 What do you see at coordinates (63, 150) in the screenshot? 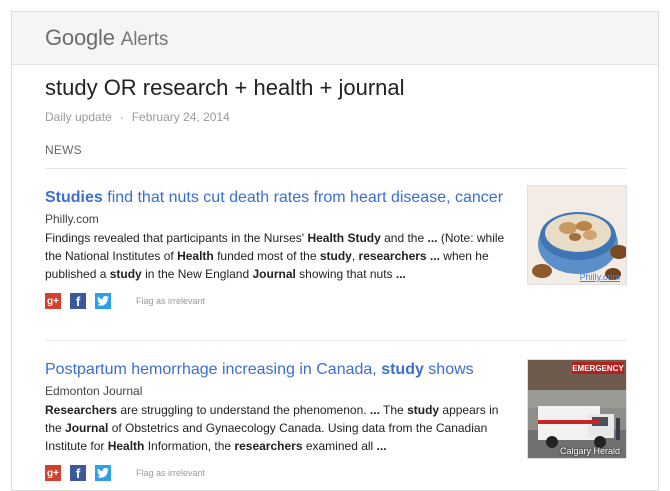
I see `section-label: NEWS` at bounding box center [63, 150].